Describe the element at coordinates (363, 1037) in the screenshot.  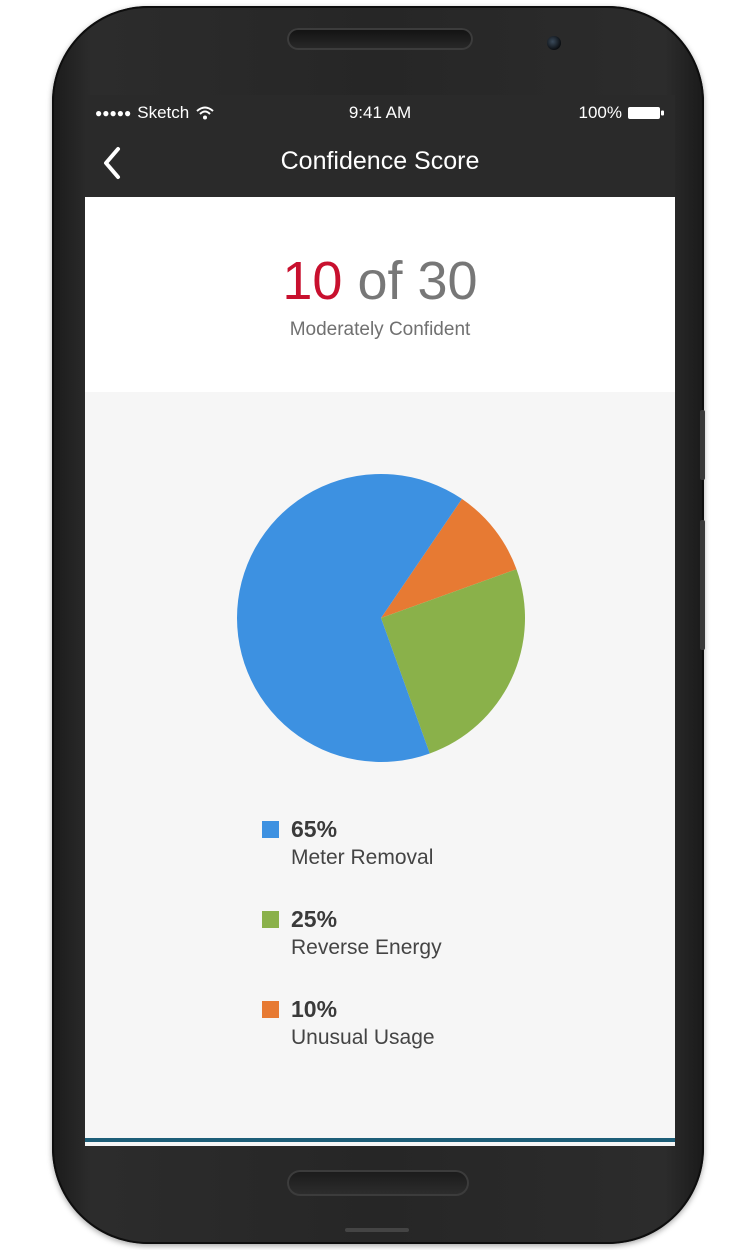
I see `legend-label: Unusual Usage` at that location.